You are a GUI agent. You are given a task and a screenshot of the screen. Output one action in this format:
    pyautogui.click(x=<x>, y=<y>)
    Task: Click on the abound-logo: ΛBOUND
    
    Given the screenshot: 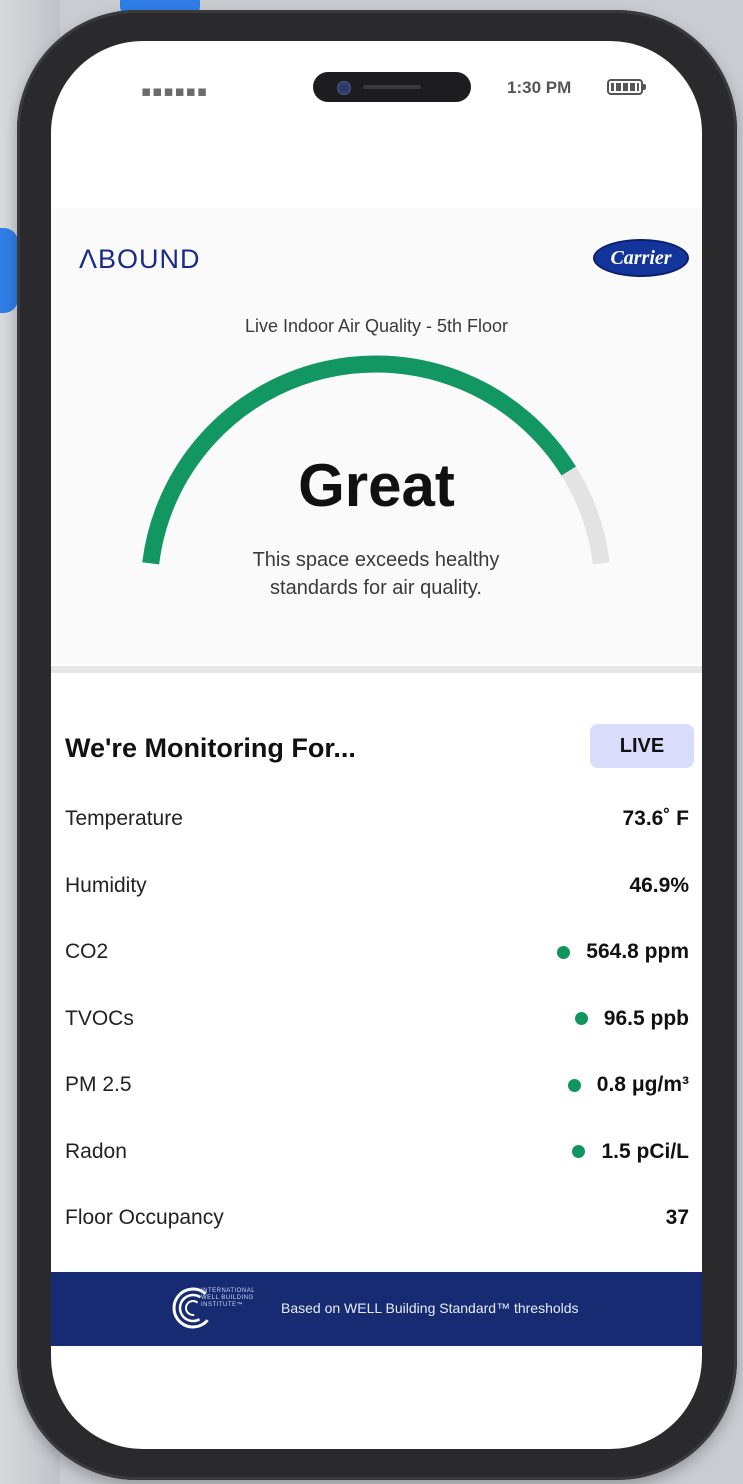 What is the action you would take?
    pyautogui.click(x=140, y=259)
    